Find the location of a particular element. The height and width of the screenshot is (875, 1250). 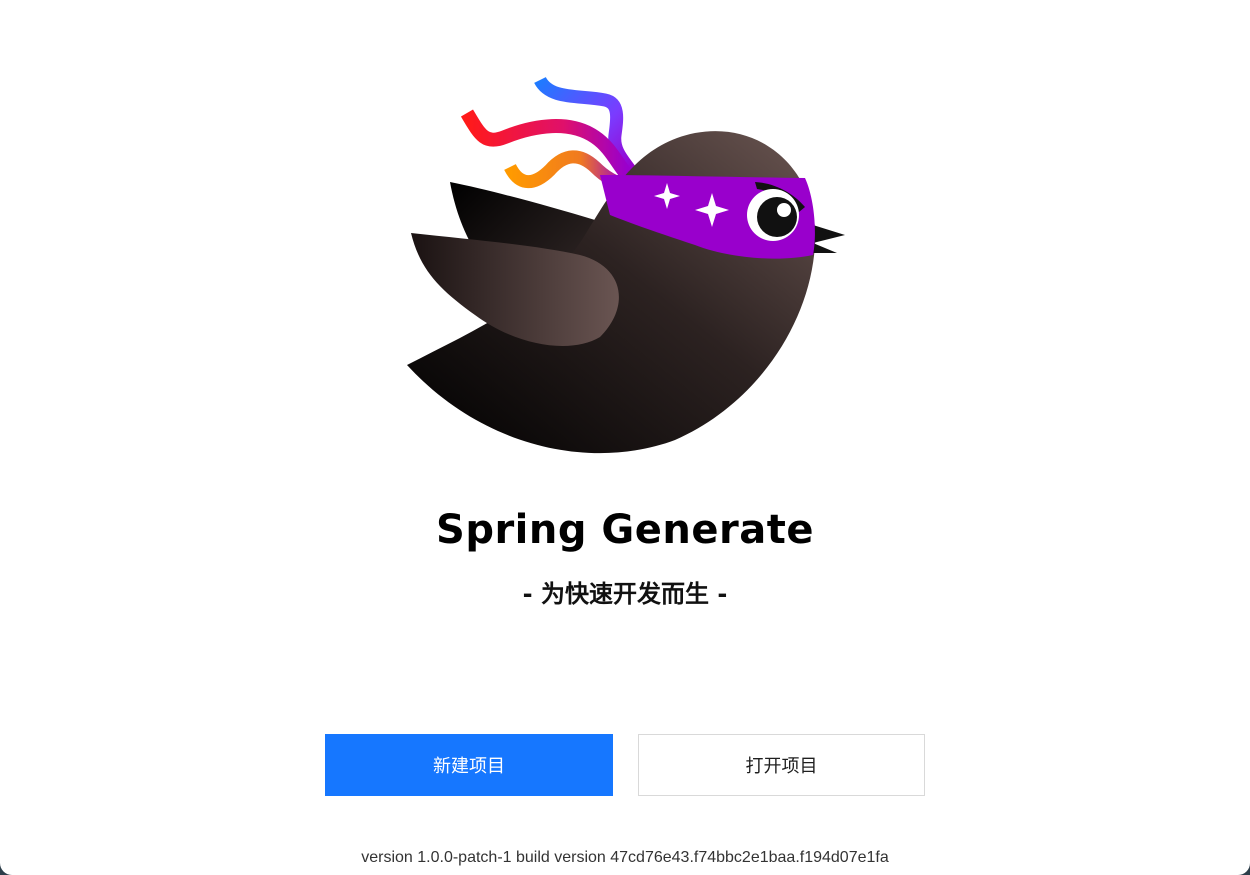

app-title: Spring Generate is located at coordinates (625, 530).